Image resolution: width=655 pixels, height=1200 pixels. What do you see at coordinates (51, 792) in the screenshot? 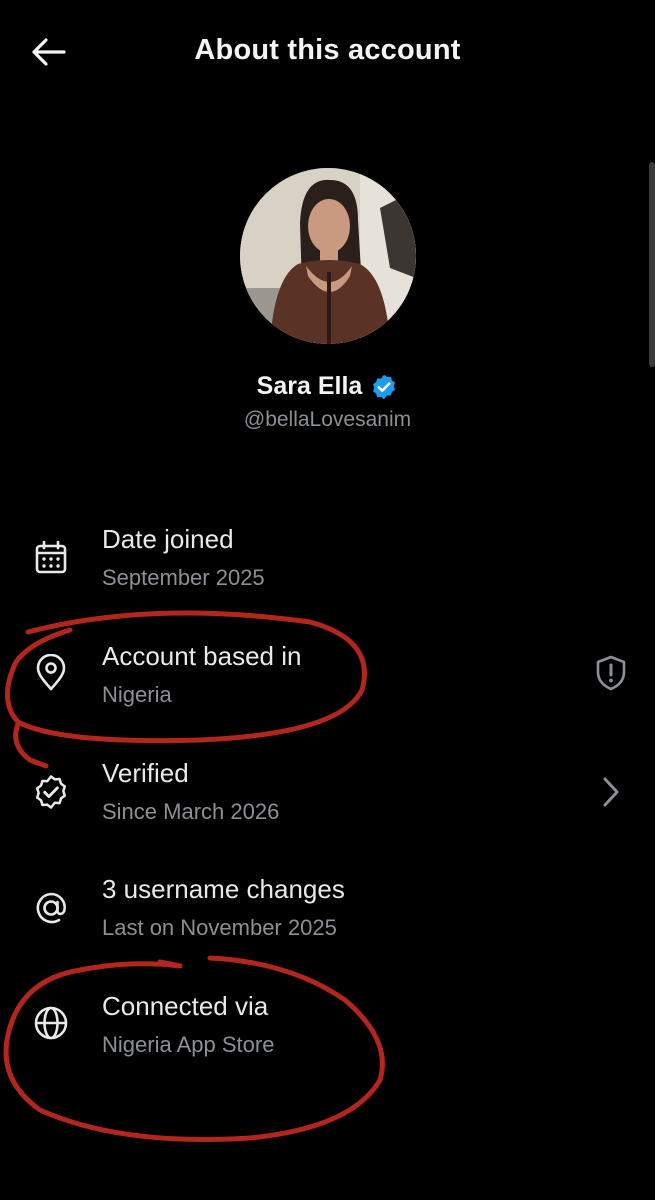
I see `verified-badge-icon` at bounding box center [51, 792].